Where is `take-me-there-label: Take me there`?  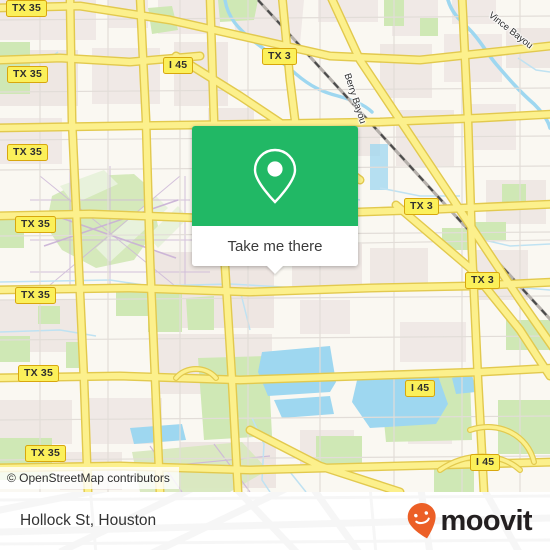 take-me-there-label: Take me there is located at coordinates (275, 246).